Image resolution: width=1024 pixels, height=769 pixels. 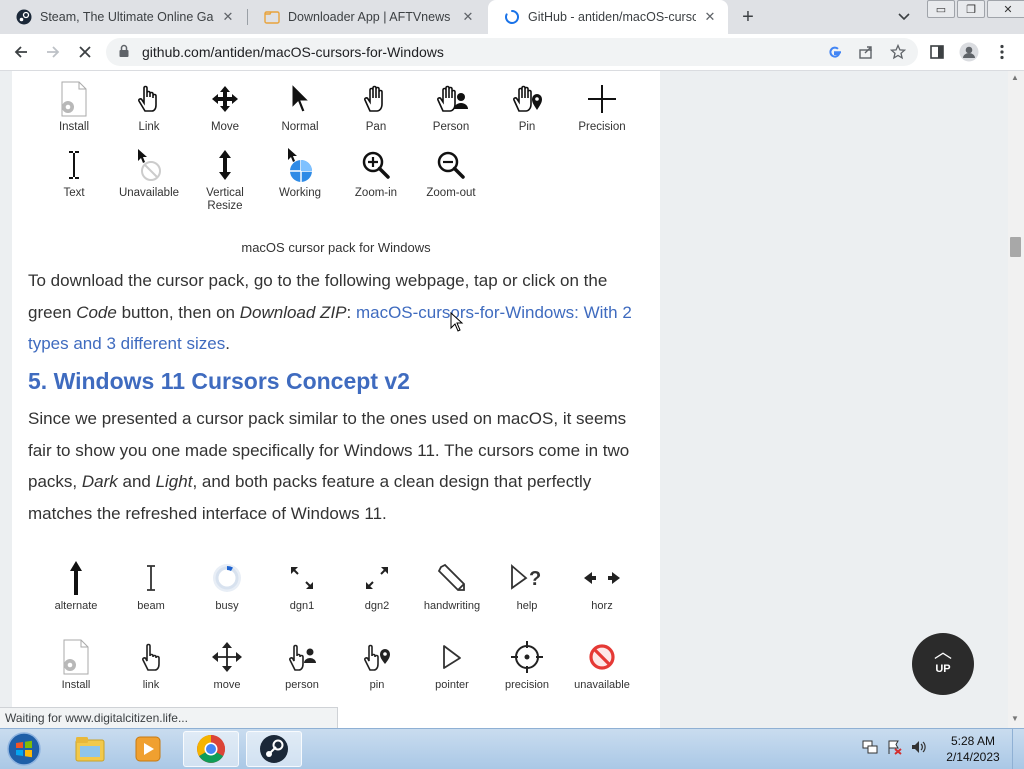 I want to click on taskbar-explorer, so click(x=90, y=749).